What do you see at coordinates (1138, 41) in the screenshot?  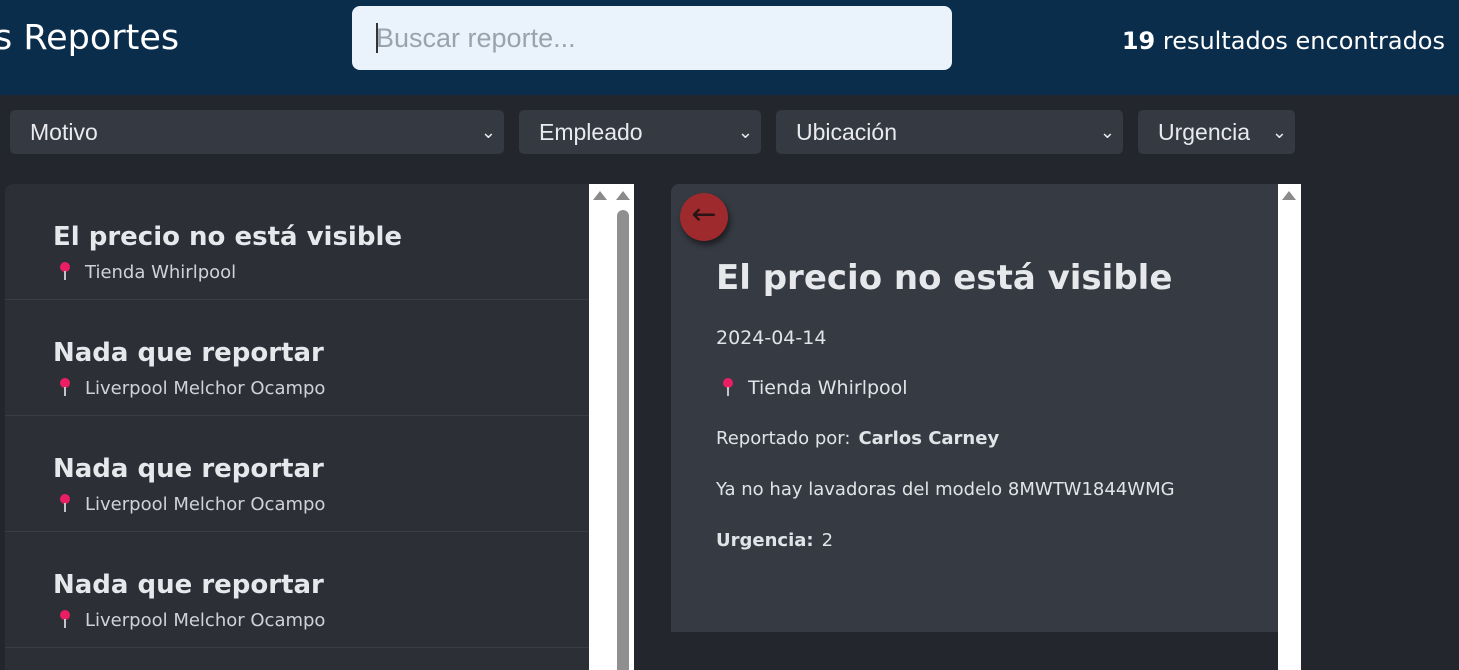 I see `results-count: 19` at bounding box center [1138, 41].